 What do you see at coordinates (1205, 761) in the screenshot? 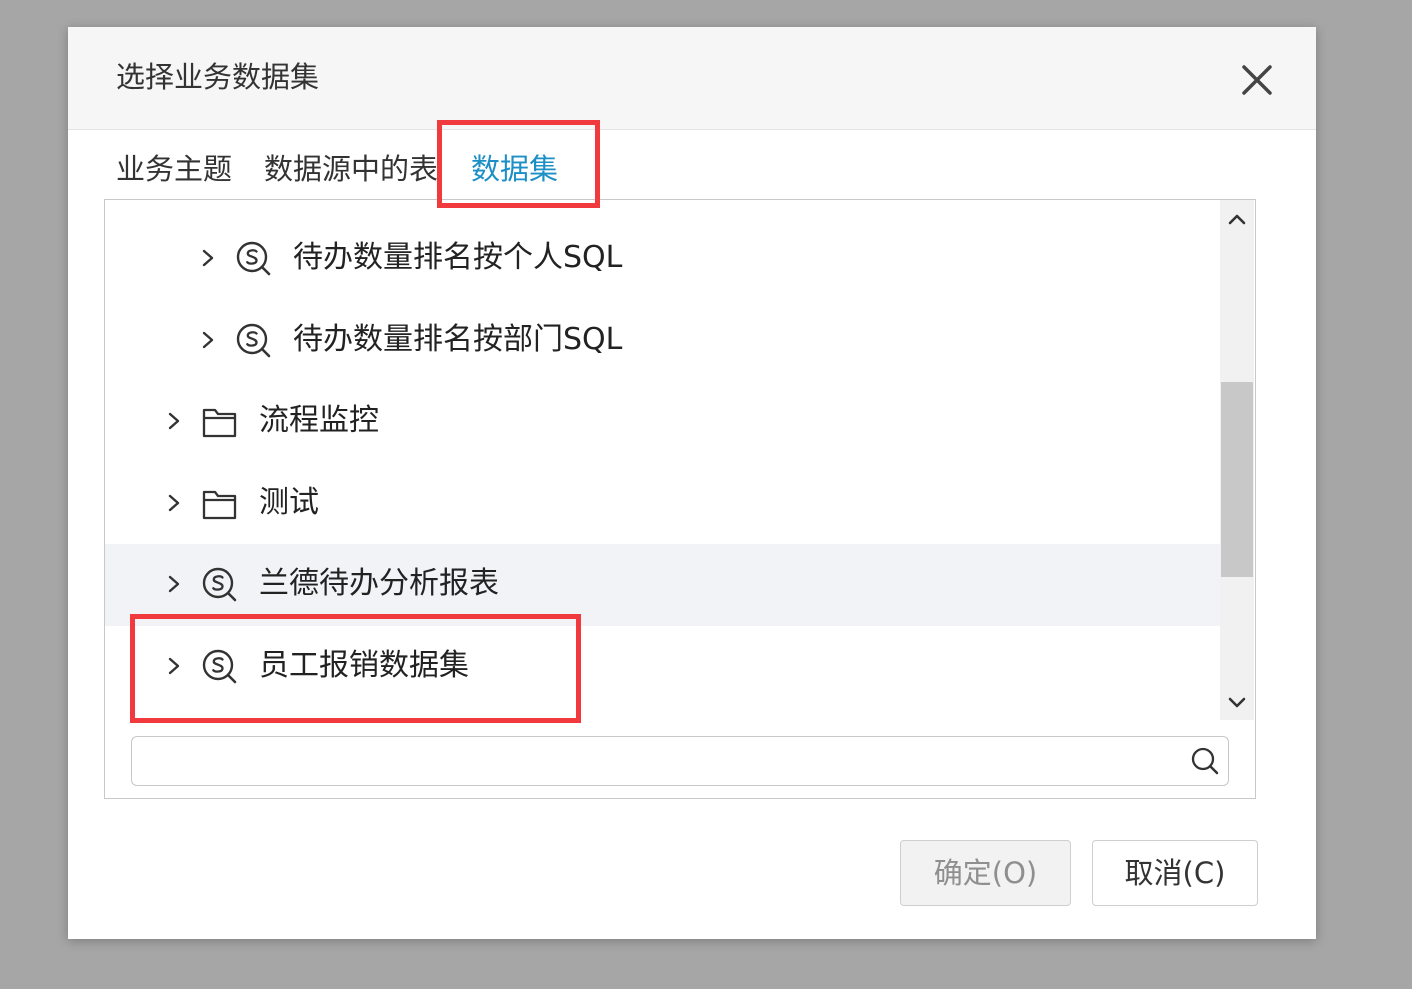
I see `search-icon` at bounding box center [1205, 761].